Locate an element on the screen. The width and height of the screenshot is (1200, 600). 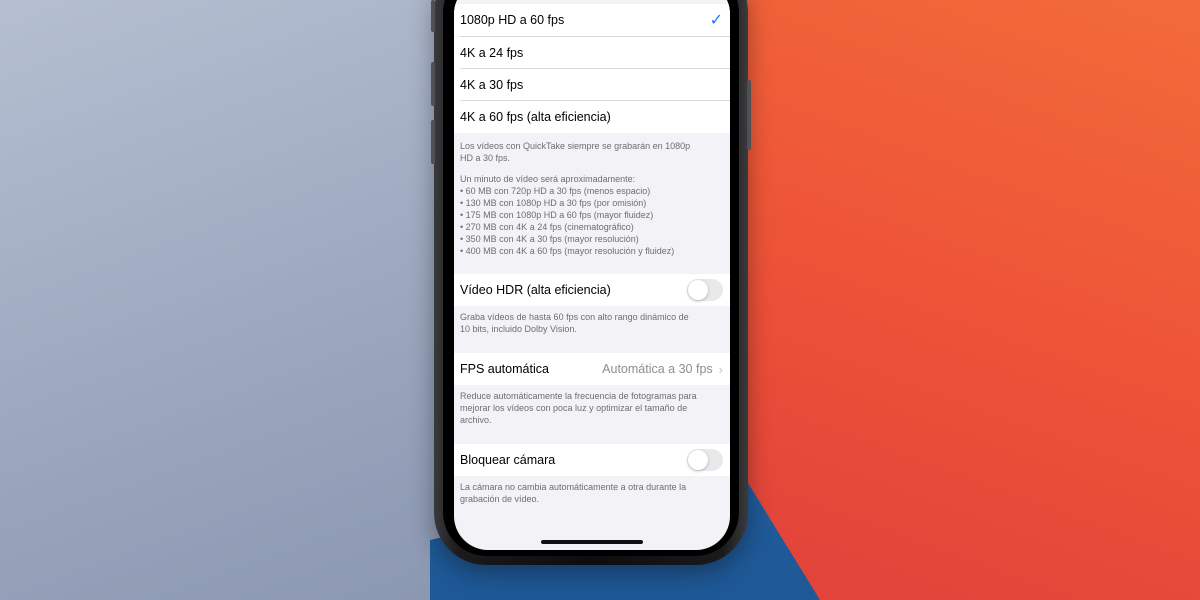
option-label: 4K a 30 fps is located at coordinates (492, 85).